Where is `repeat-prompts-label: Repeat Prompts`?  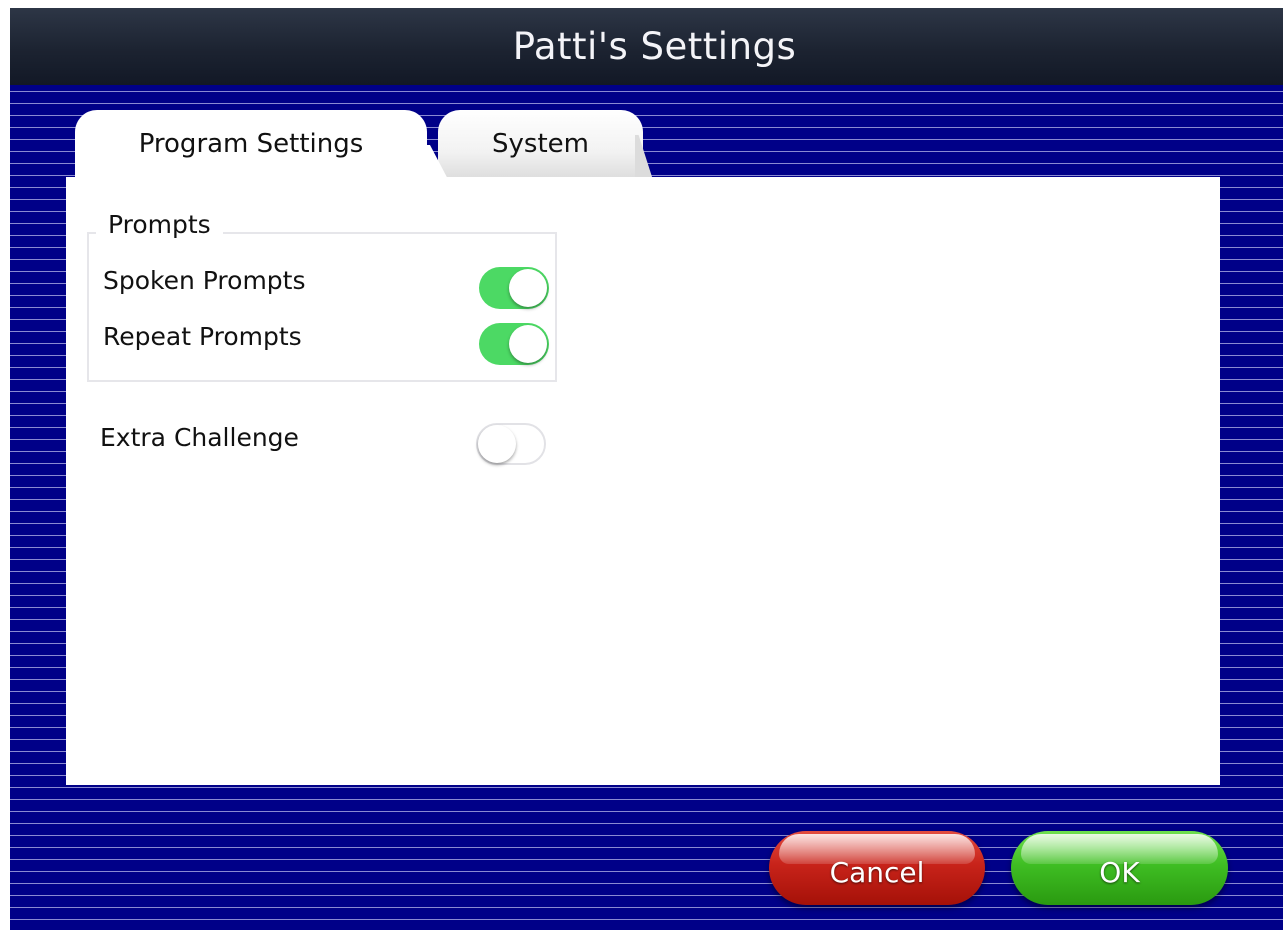
repeat-prompts-label: Repeat Prompts is located at coordinates (202, 336).